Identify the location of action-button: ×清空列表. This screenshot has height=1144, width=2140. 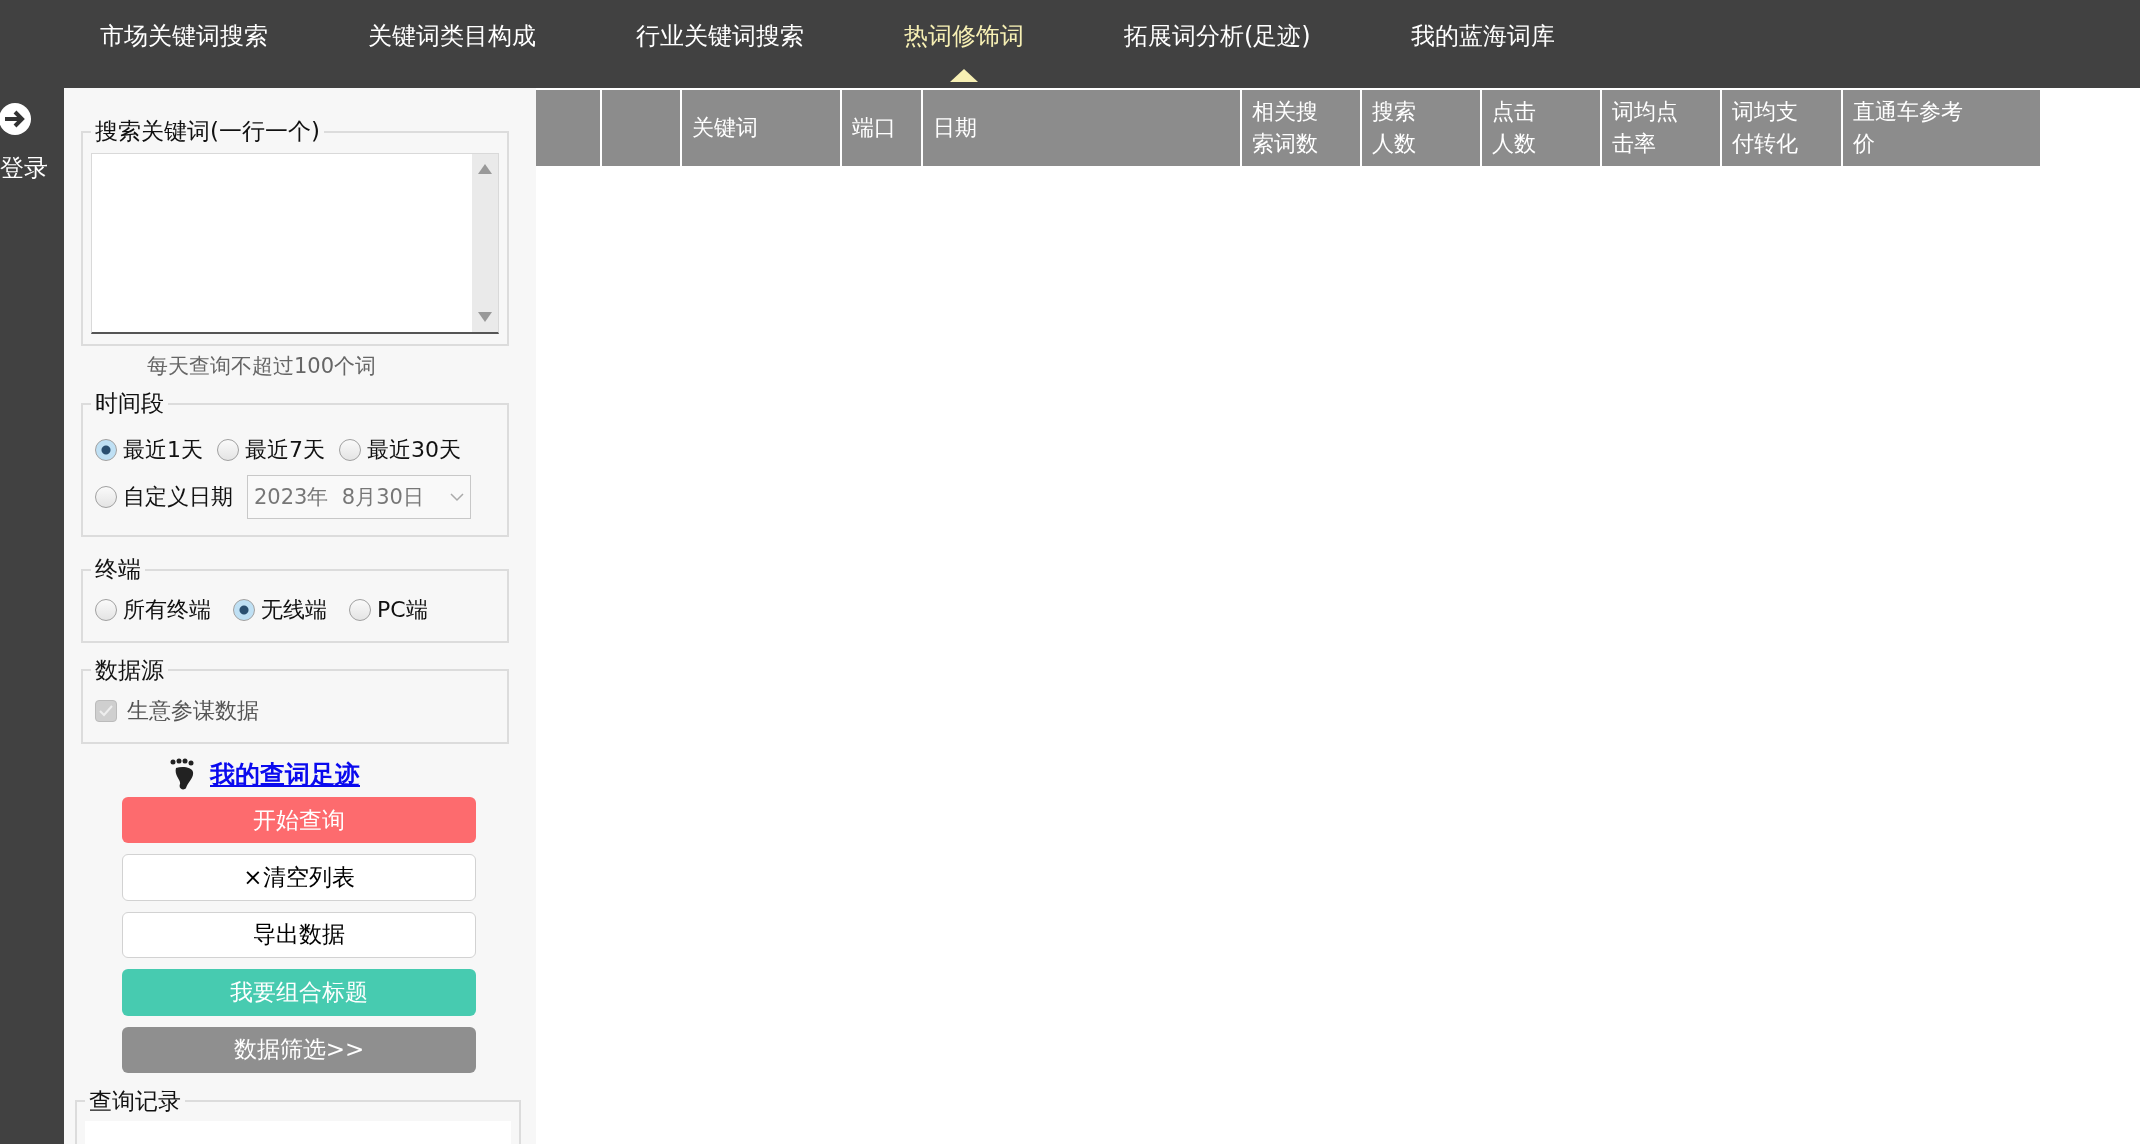
(299, 877).